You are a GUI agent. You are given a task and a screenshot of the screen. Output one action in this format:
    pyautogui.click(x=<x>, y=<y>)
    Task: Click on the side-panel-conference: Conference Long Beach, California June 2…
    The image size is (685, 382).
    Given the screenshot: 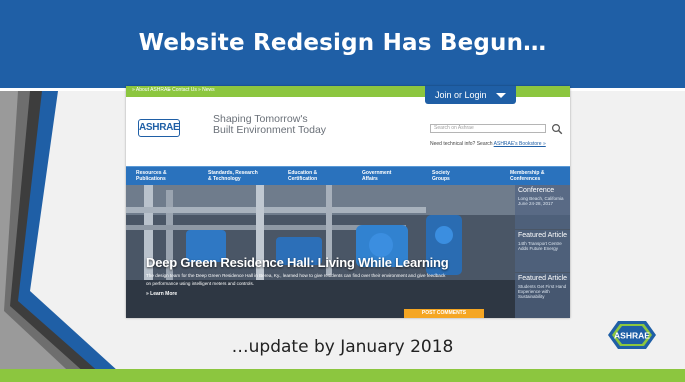 What is the action you would take?
    pyautogui.click(x=542, y=207)
    